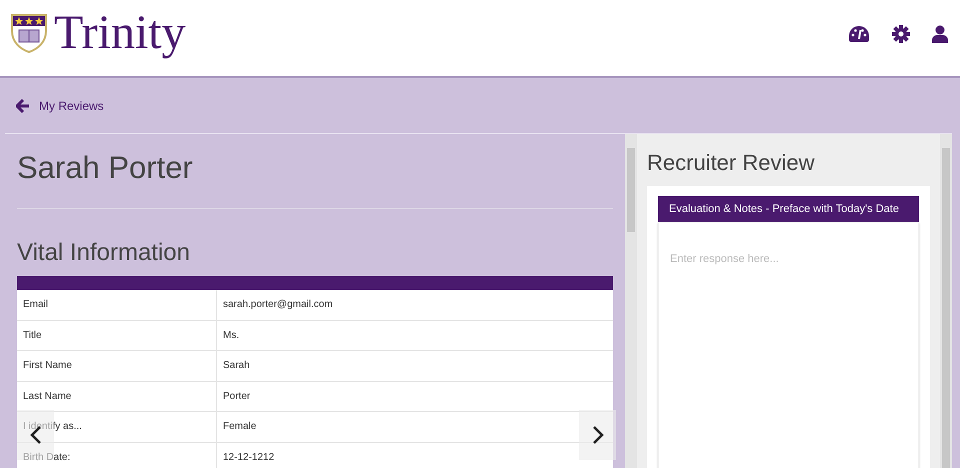 This screenshot has height=468, width=960. Describe the element at coordinates (940, 34) in the screenshot. I see `user-icon` at that location.